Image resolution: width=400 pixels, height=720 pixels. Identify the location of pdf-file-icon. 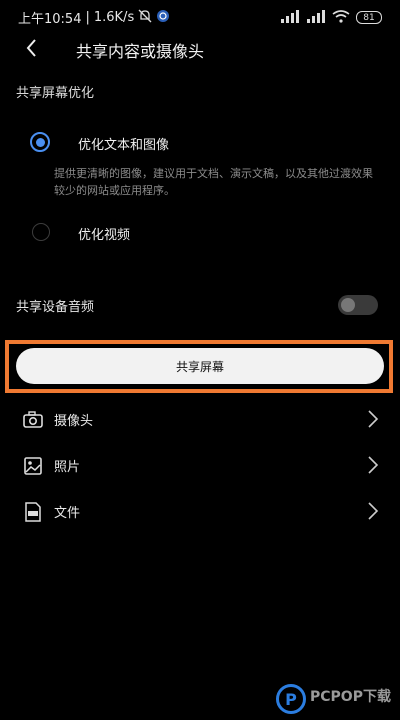
(33, 512).